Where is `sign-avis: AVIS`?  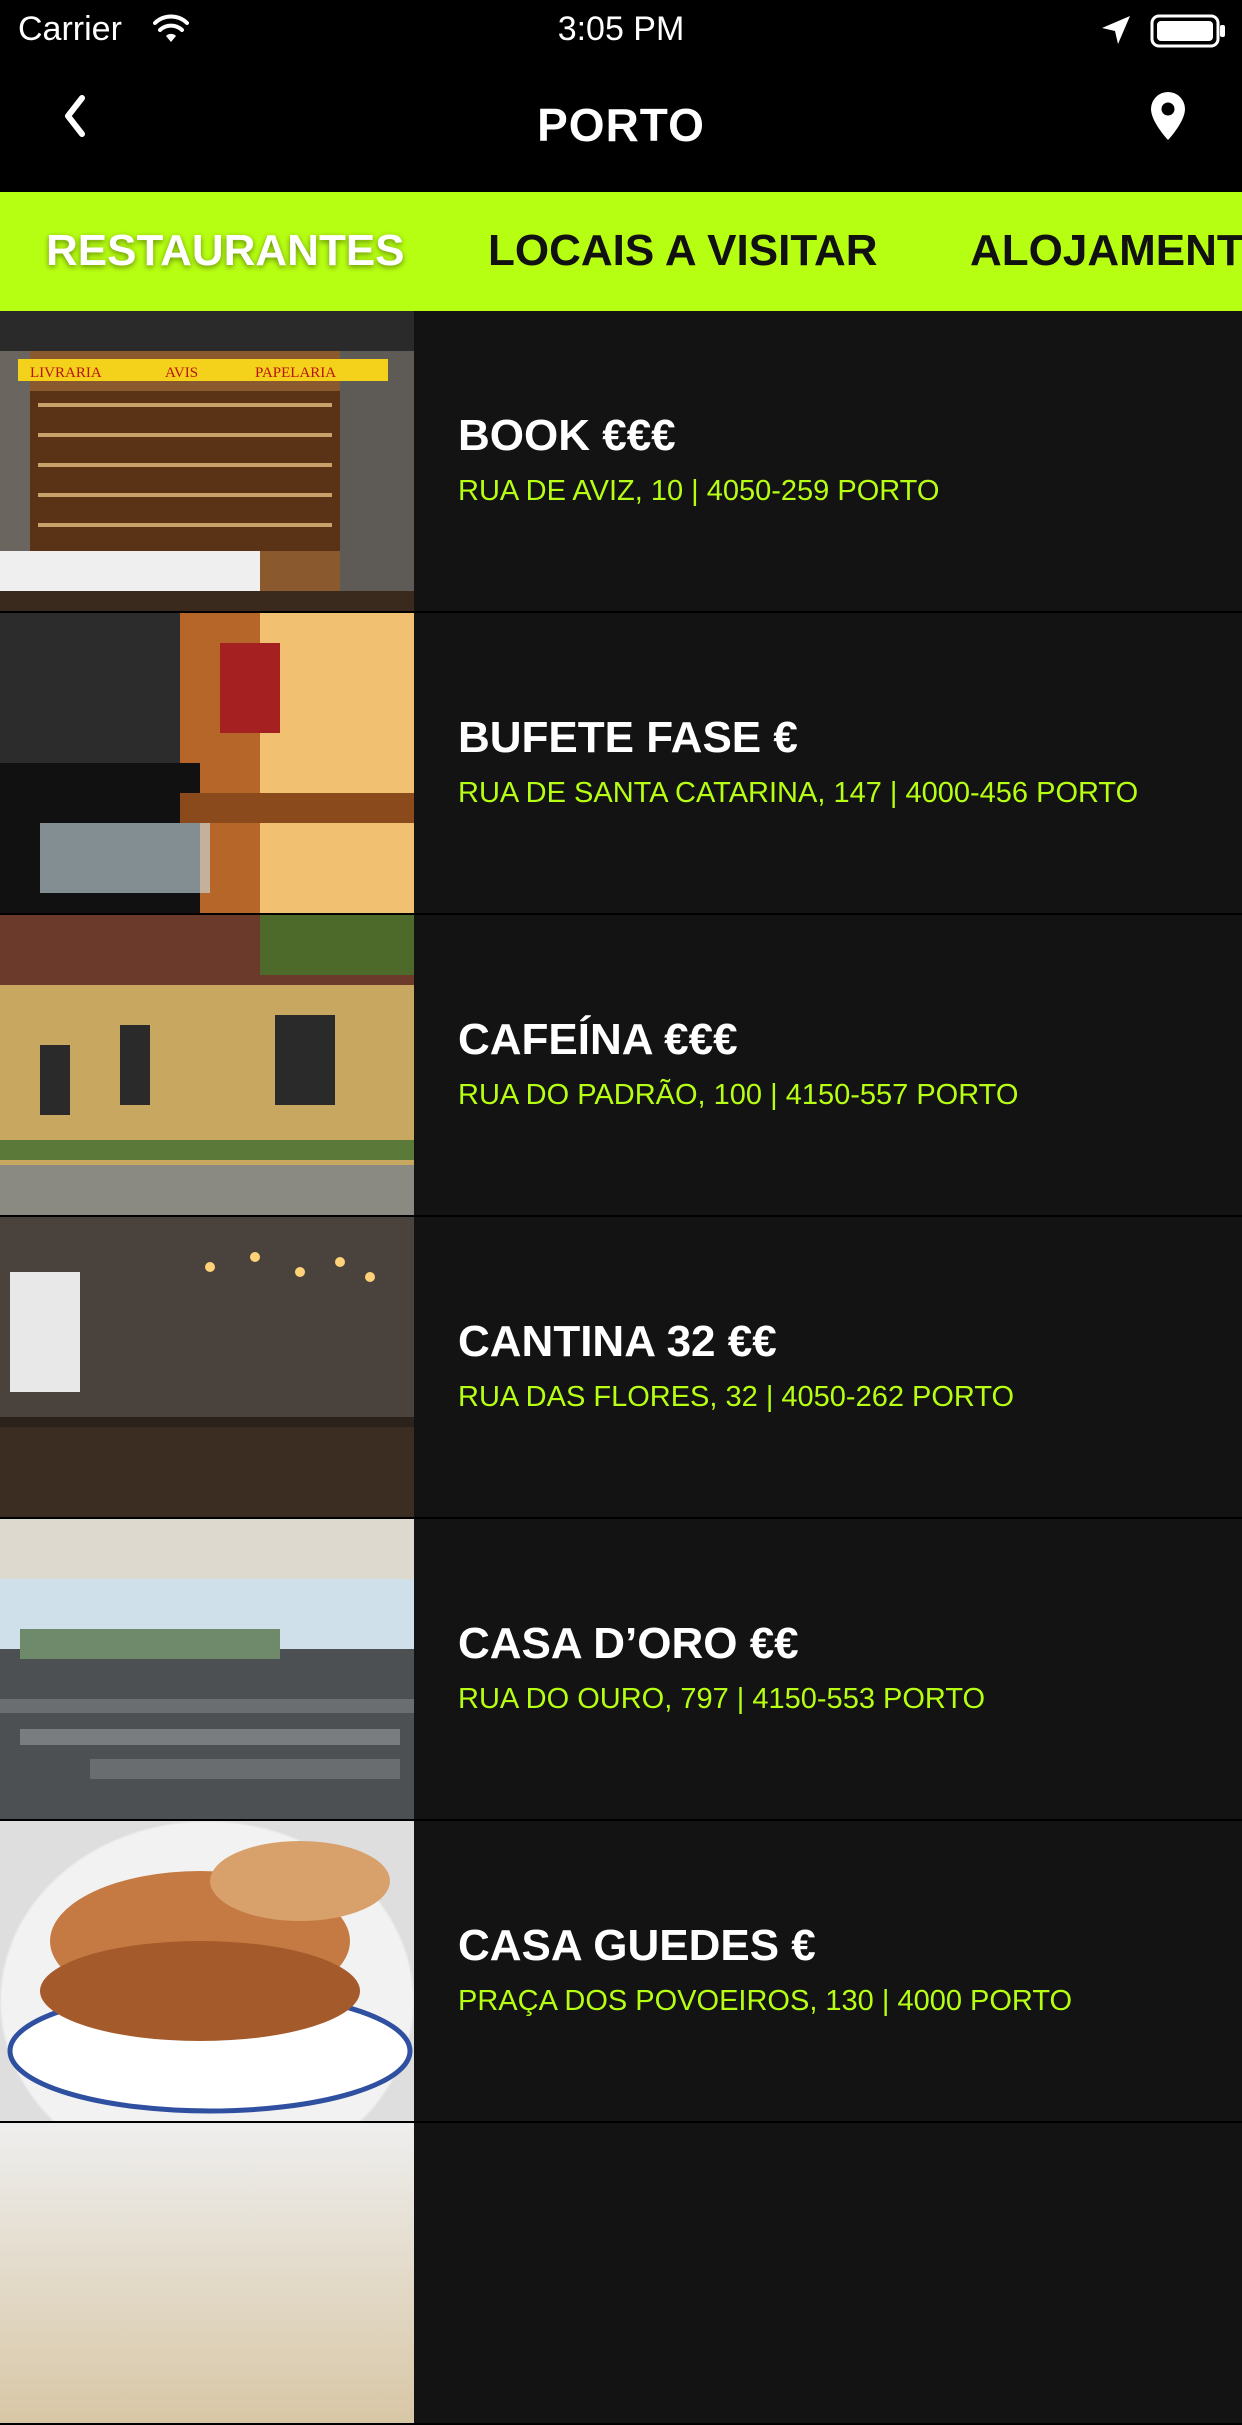 sign-avis: AVIS is located at coordinates (181, 373).